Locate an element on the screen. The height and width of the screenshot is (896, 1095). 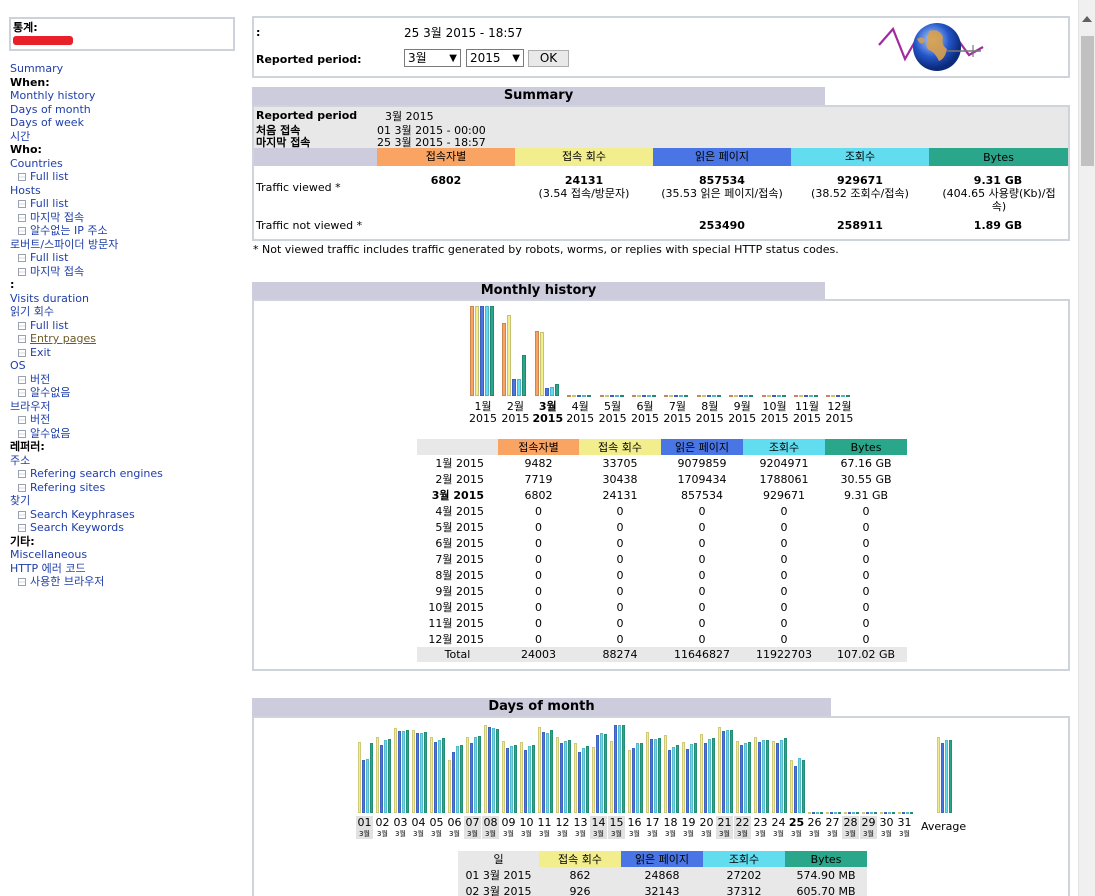
summary-viewed-value: 857534 is located at coordinates (722, 180).